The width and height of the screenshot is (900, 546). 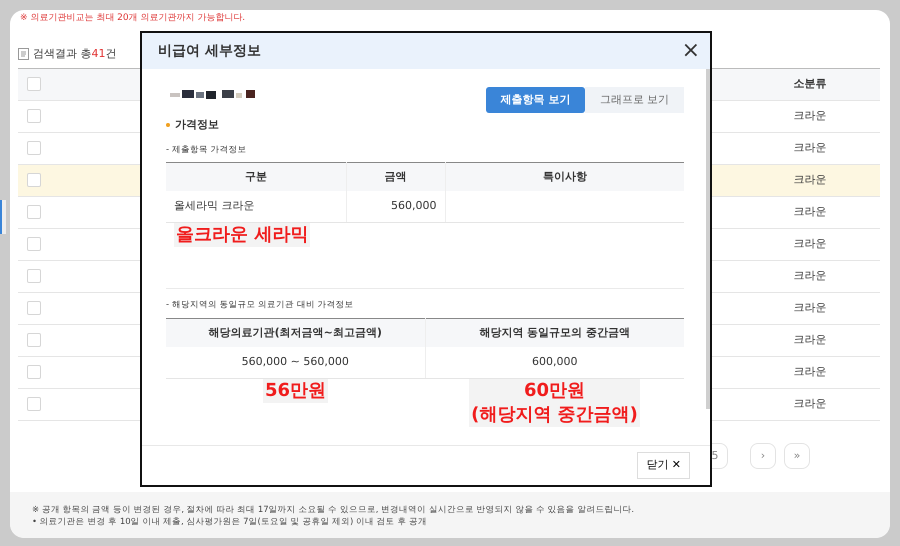 What do you see at coordinates (413, 205) in the screenshot?
I see `table-cell: 560,000` at bounding box center [413, 205].